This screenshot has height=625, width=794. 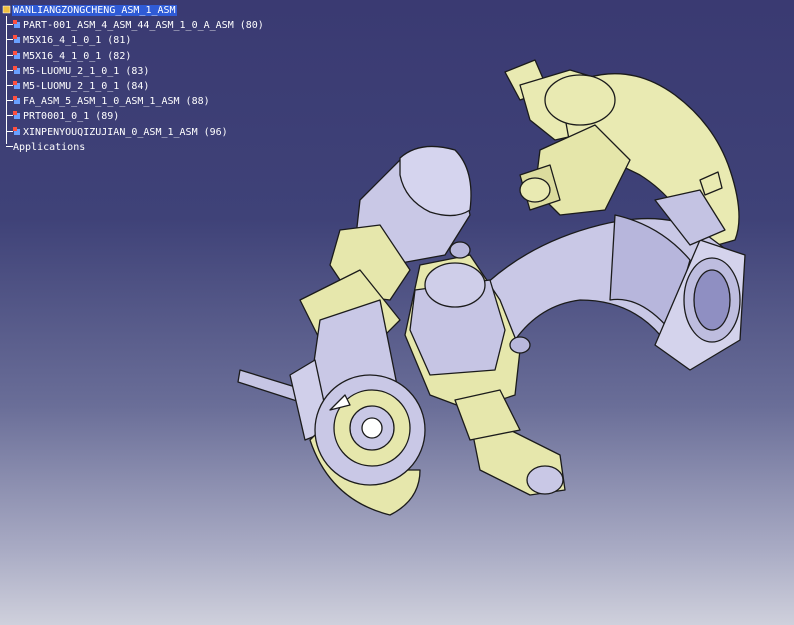 What do you see at coordinates (133, 40) in the screenshot?
I see `tree-item: M5X16_4_1_0_1 (81)` at bounding box center [133, 40].